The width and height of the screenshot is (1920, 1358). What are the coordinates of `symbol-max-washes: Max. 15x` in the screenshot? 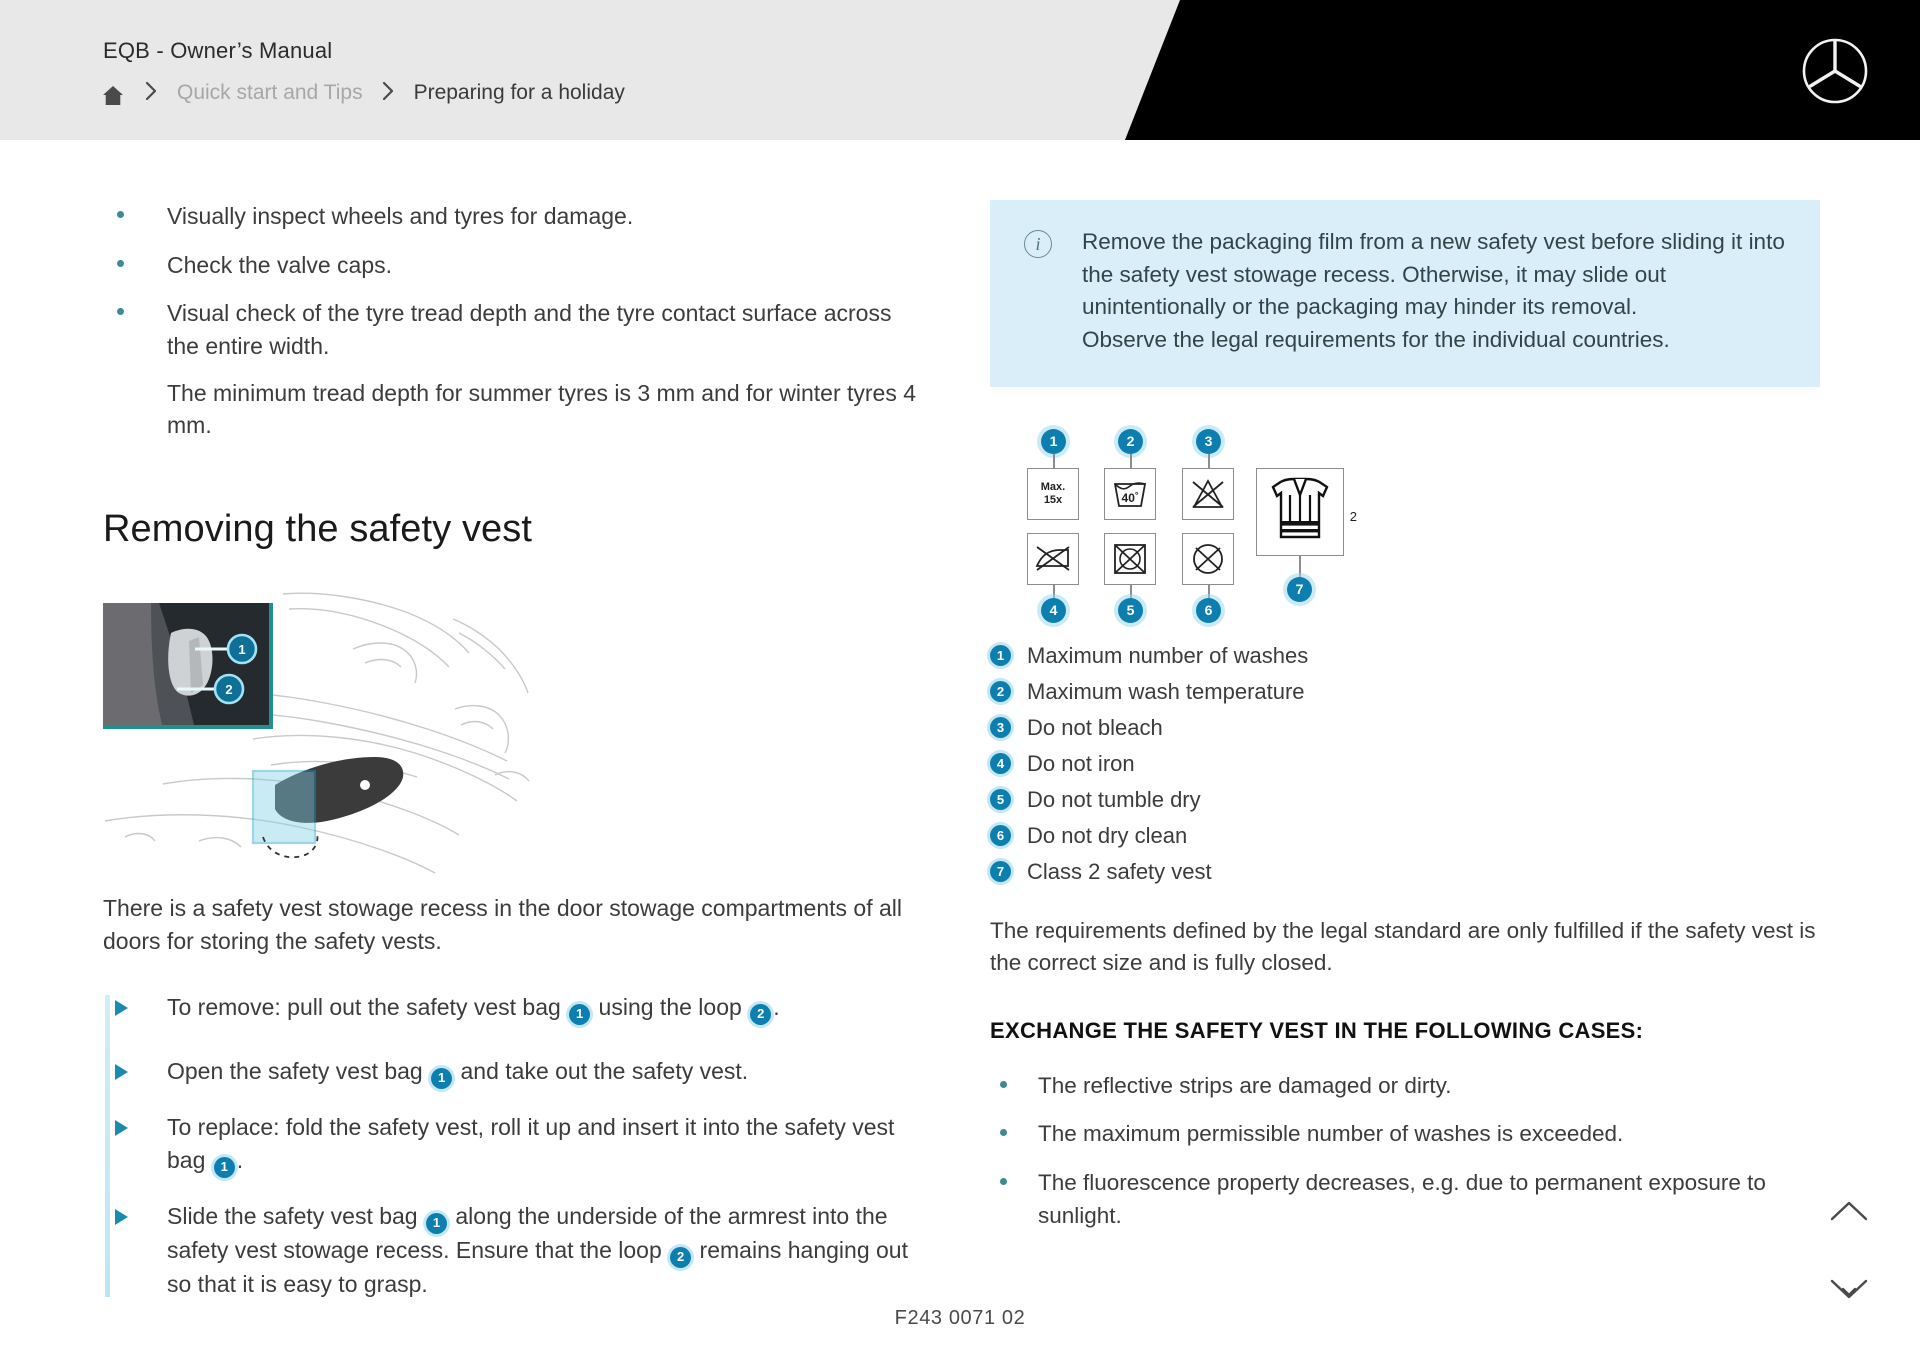 It's located at (1053, 493).